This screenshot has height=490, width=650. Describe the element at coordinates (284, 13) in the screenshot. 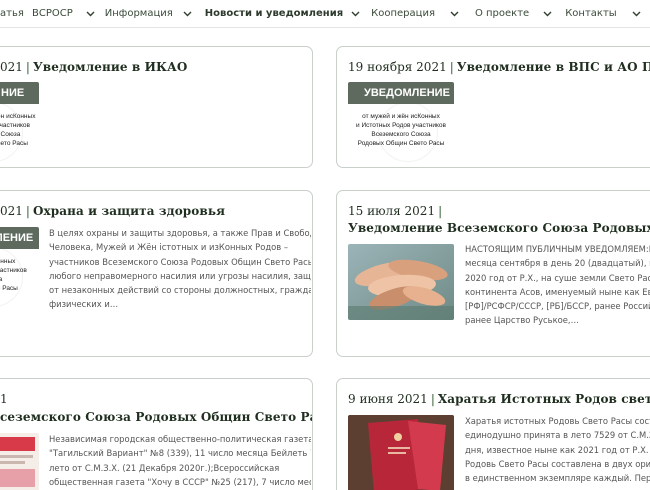

I see `nav-item-news: Новости и уведомления` at that location.